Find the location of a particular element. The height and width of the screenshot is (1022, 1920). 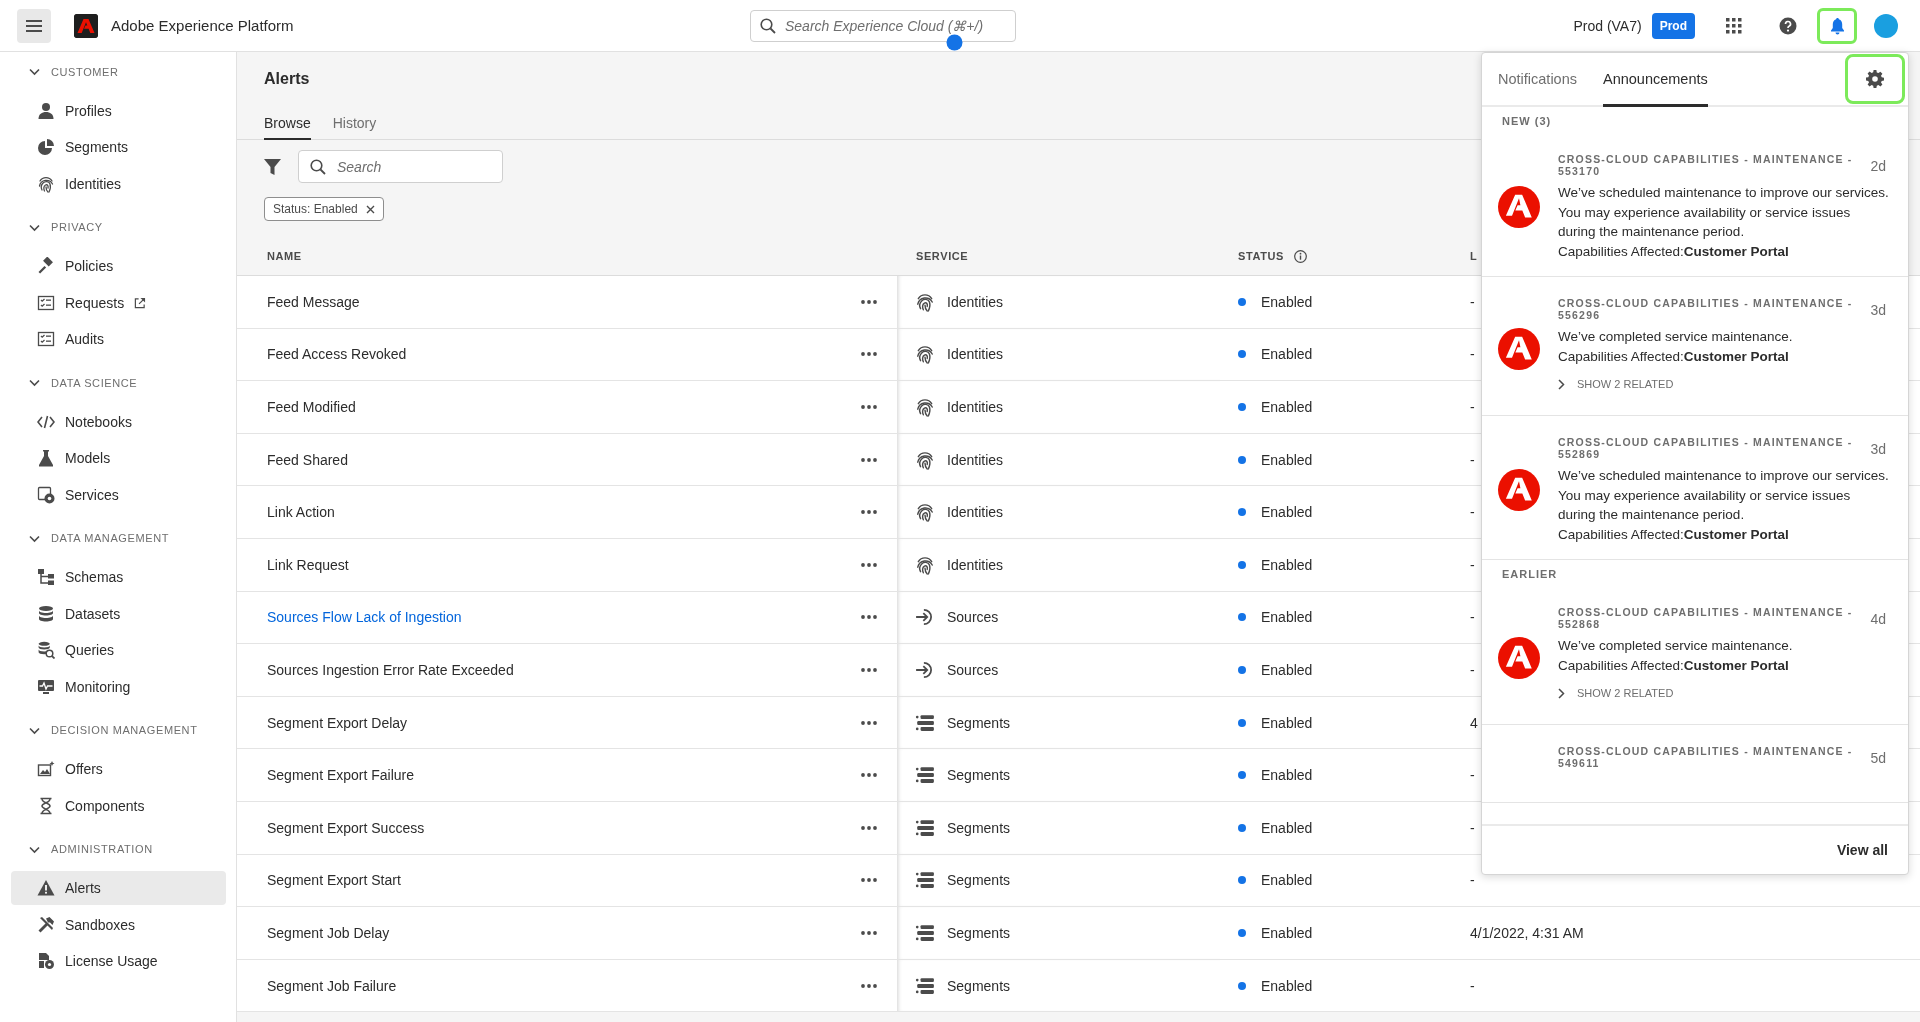

section-heading: PRIVACY is located at coordinates (77, 227).